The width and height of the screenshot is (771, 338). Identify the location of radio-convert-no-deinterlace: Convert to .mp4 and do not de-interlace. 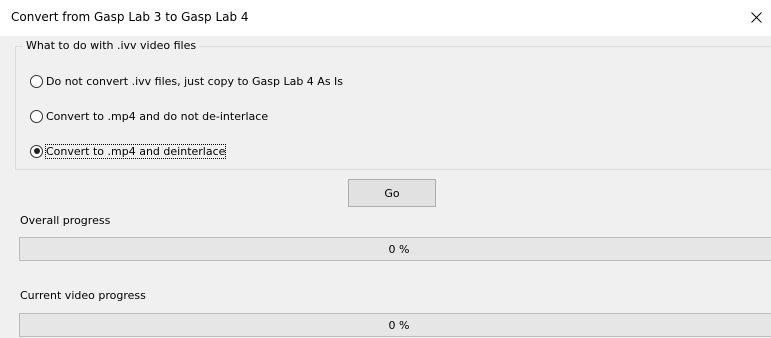
(149, 116).